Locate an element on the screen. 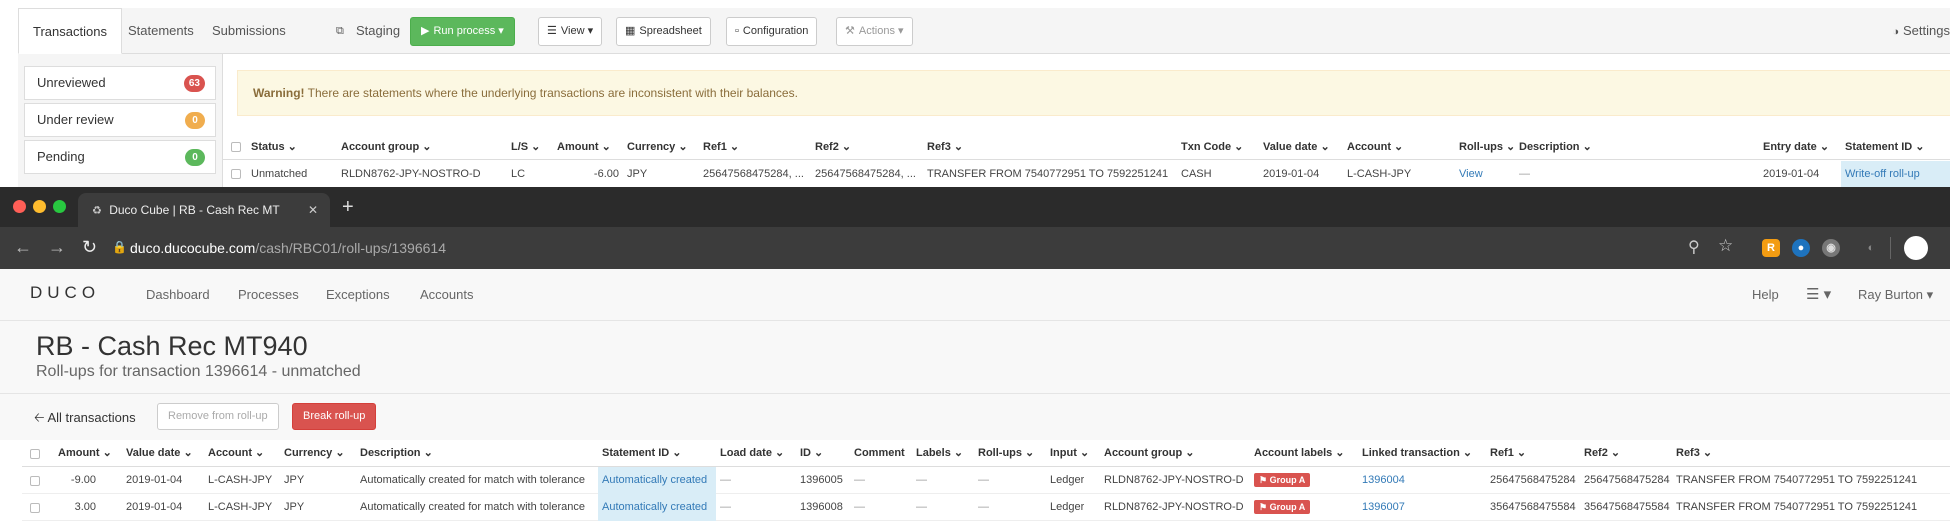 This screenshot has height=530, width=1950. col-comment: Comment is located at coordinates (879, 453).